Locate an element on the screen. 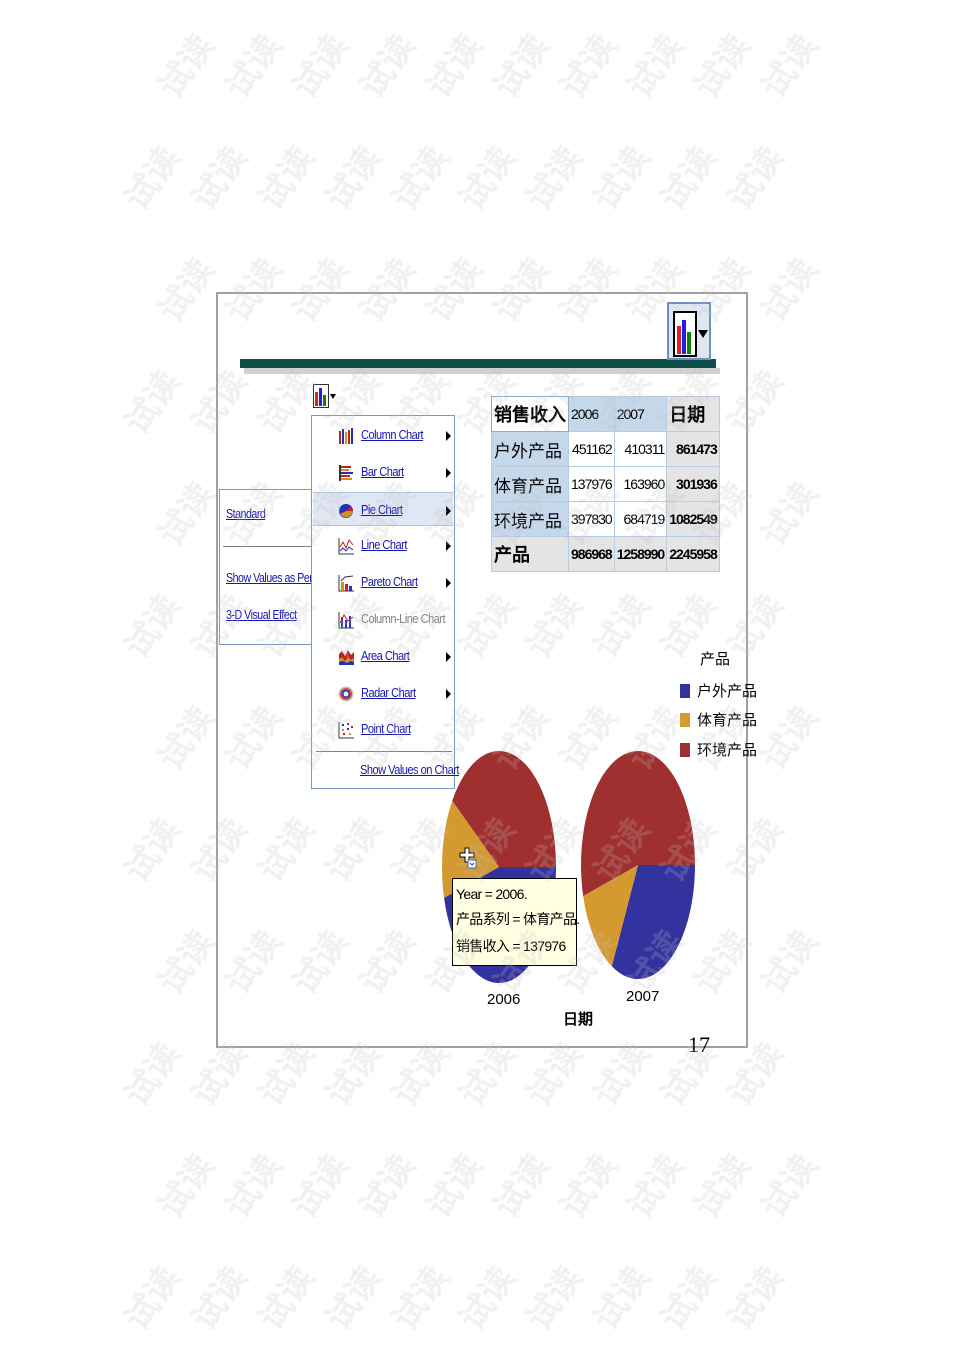 The width and height of the screenshot is (960, 1357). table-cell: 397830 is located at coordinates (591, 519).